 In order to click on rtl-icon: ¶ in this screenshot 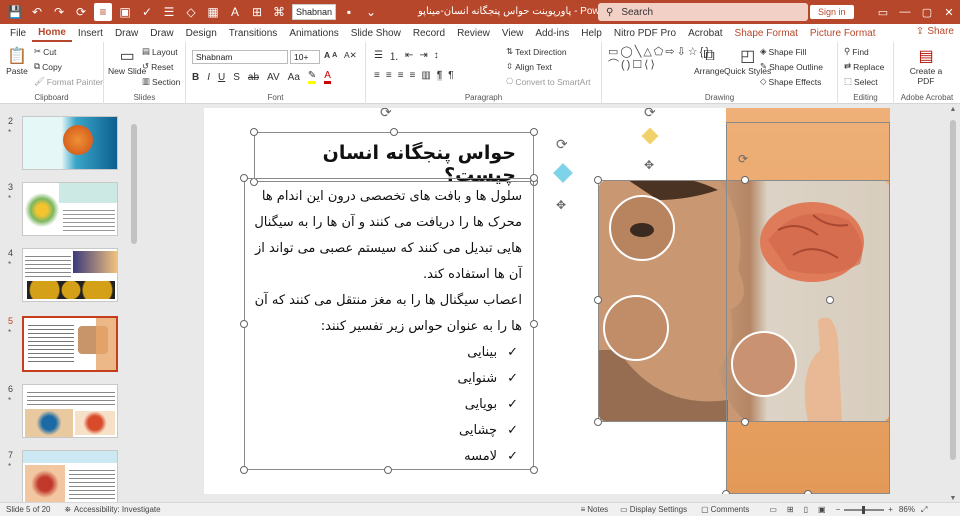, I will do `click(439, 75)`.